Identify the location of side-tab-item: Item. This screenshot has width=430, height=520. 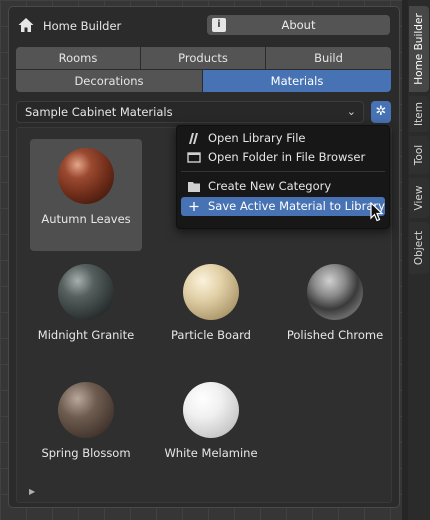
(419, 114).